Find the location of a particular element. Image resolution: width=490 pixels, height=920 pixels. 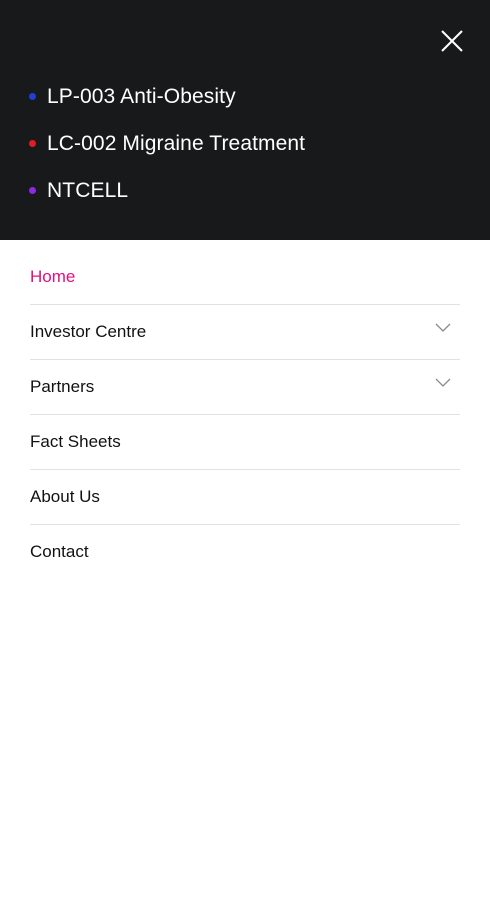

menu-label: Home is located at coordinates (53, 276).